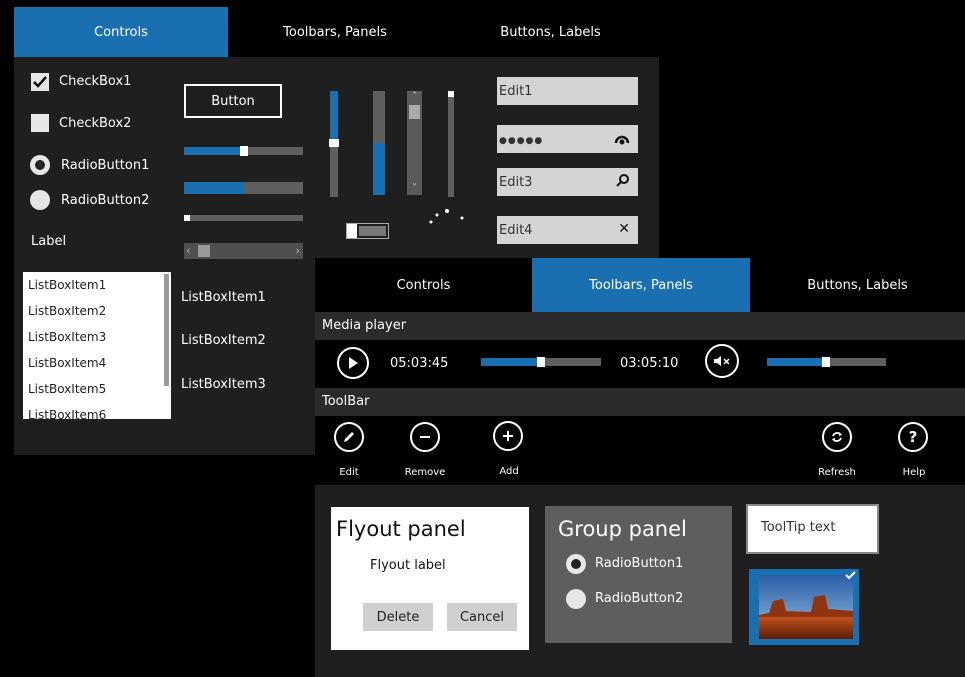 Image resolution: width=965 pixels, height=677 pixels. I want to click on flyout-label: Flyout label, so click(408, 565).